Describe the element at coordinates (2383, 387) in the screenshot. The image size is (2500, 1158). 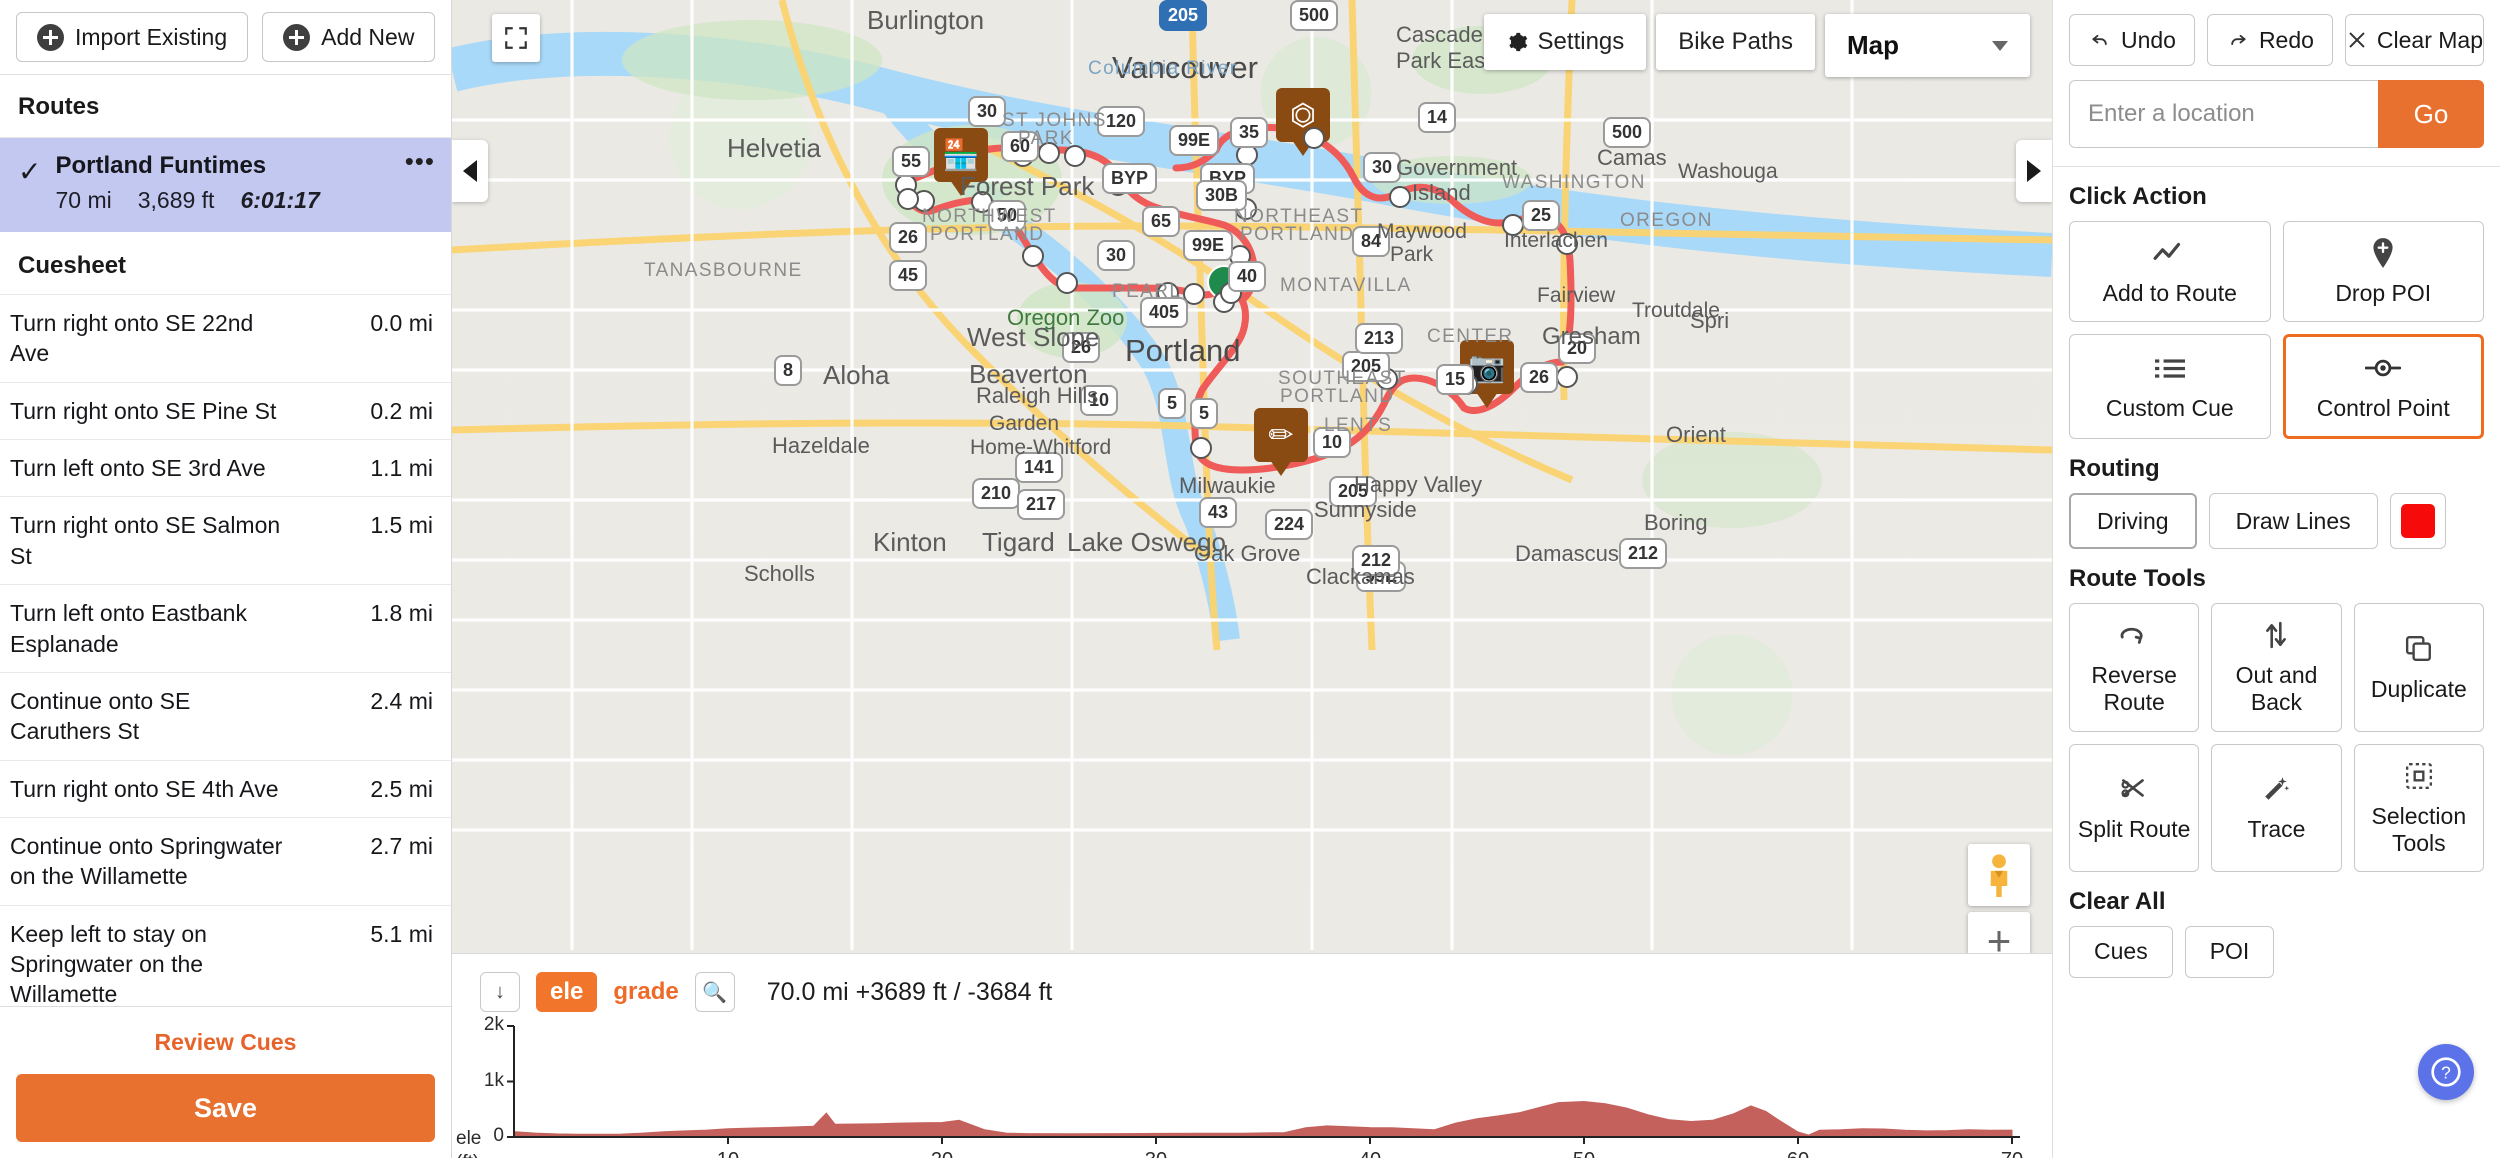
I see `click-action-control-point: Control Point` at that location.